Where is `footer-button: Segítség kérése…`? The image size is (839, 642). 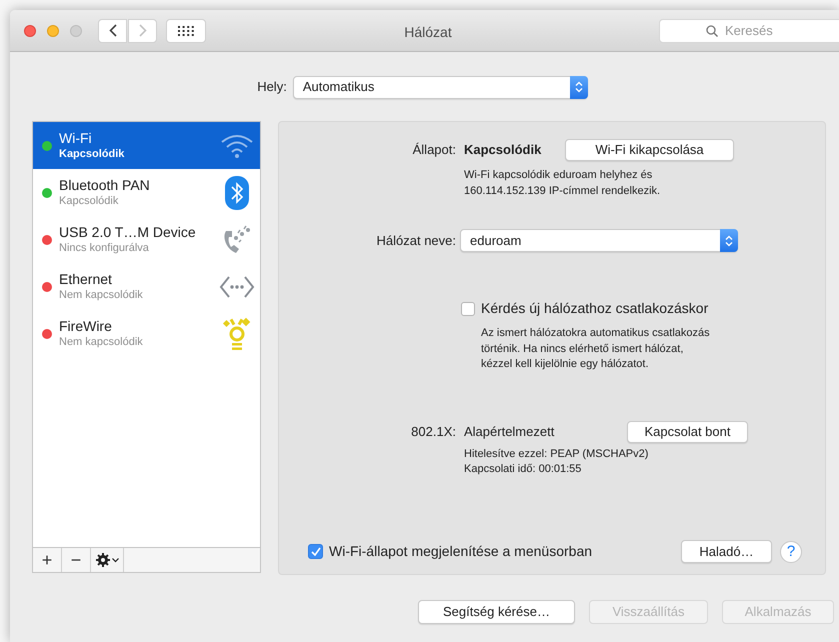
footer-button: Segítség kérése… is located at coordinates (496, 612).